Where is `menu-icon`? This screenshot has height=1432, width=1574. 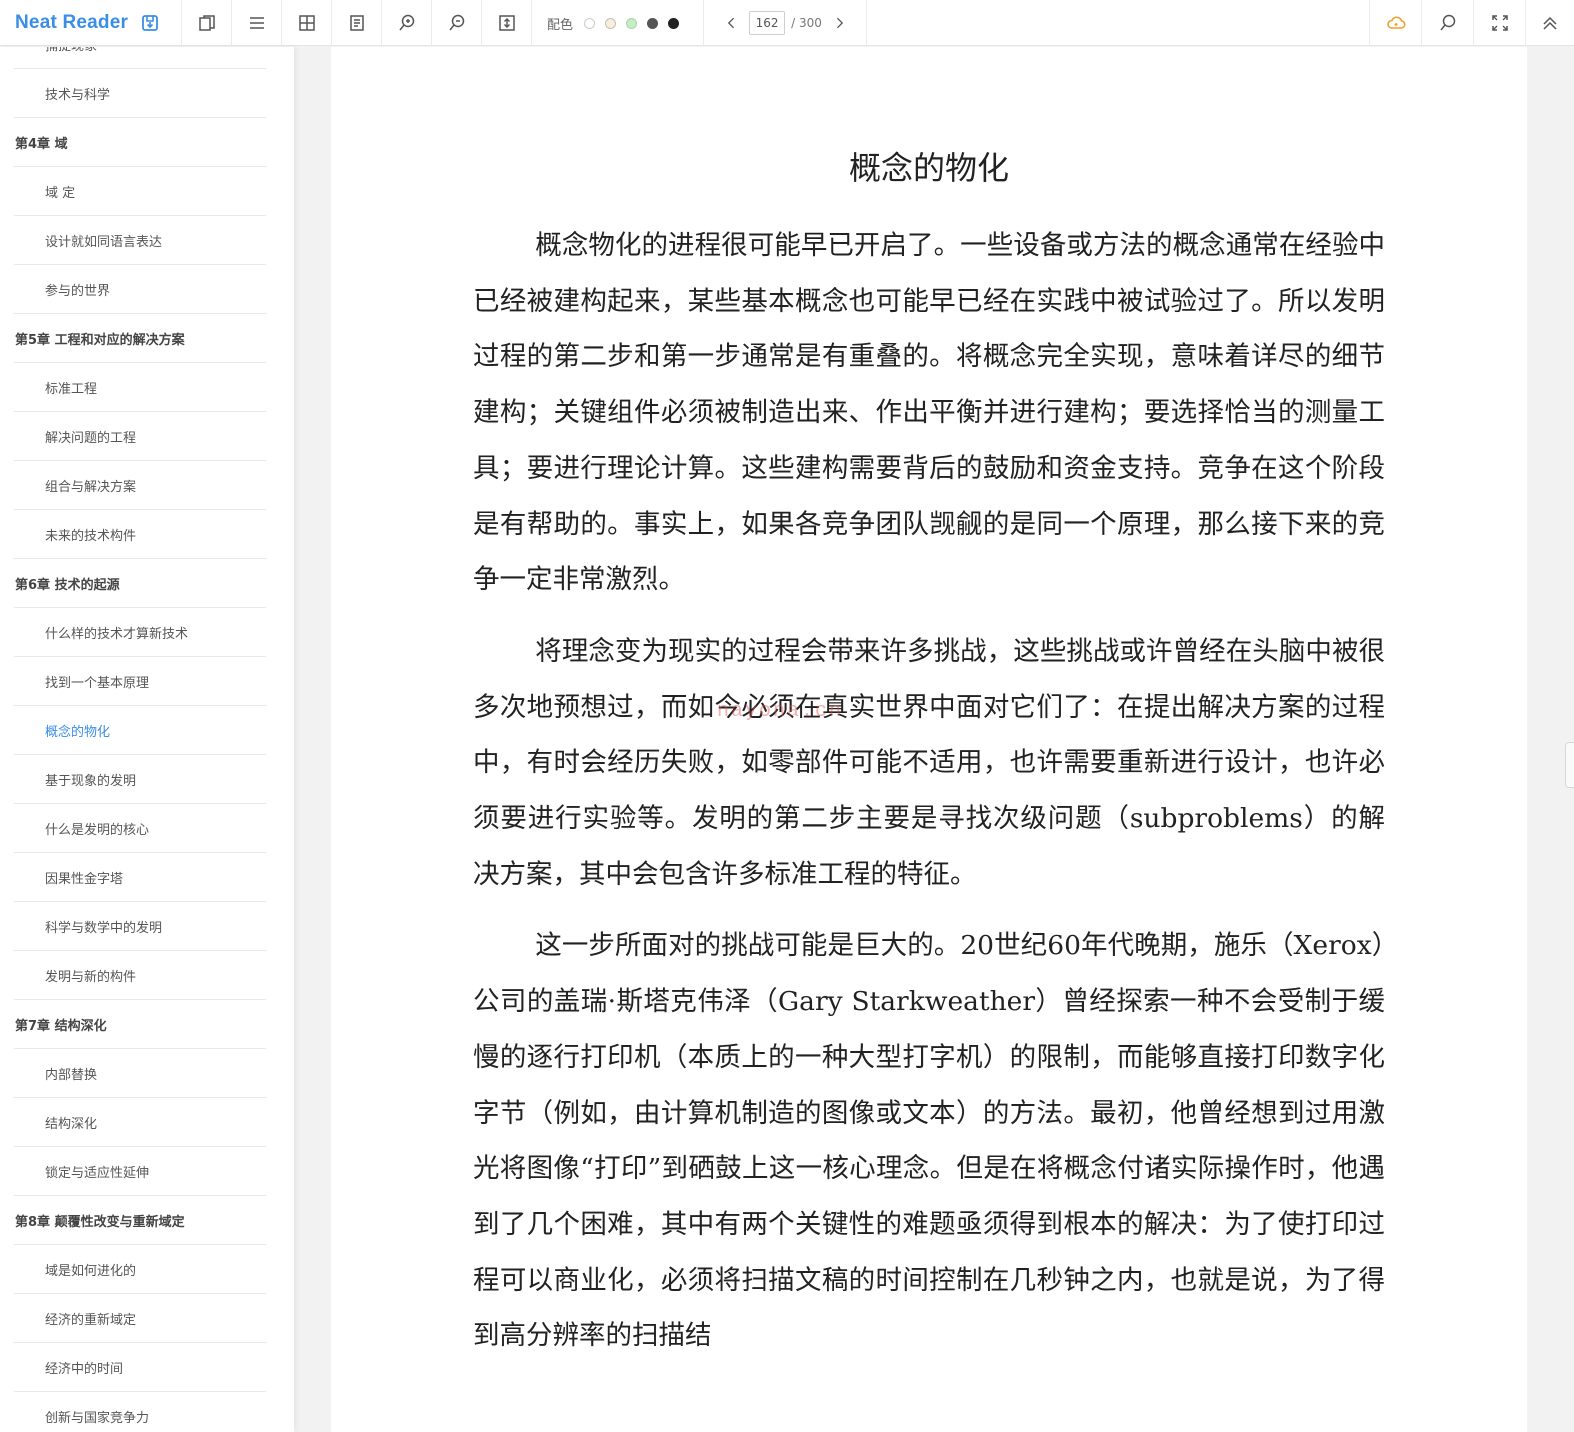
menu-icon is located at coordinates (256, 23).